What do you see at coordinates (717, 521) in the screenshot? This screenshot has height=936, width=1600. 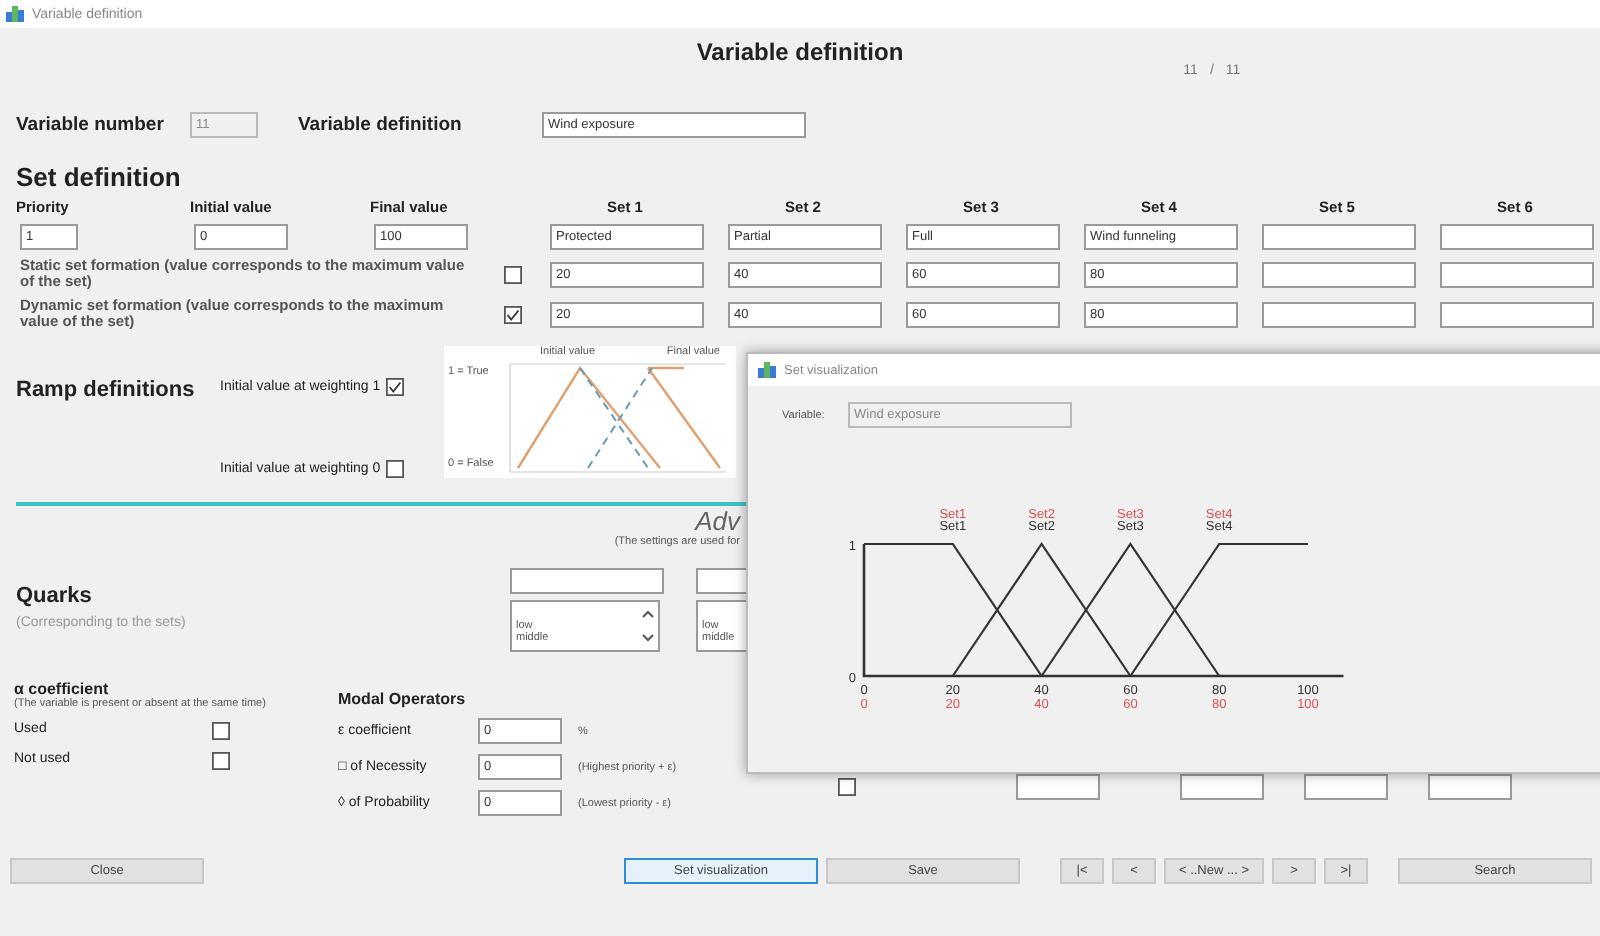 I see `section-title: Adv` at bounding box center [717, 521].